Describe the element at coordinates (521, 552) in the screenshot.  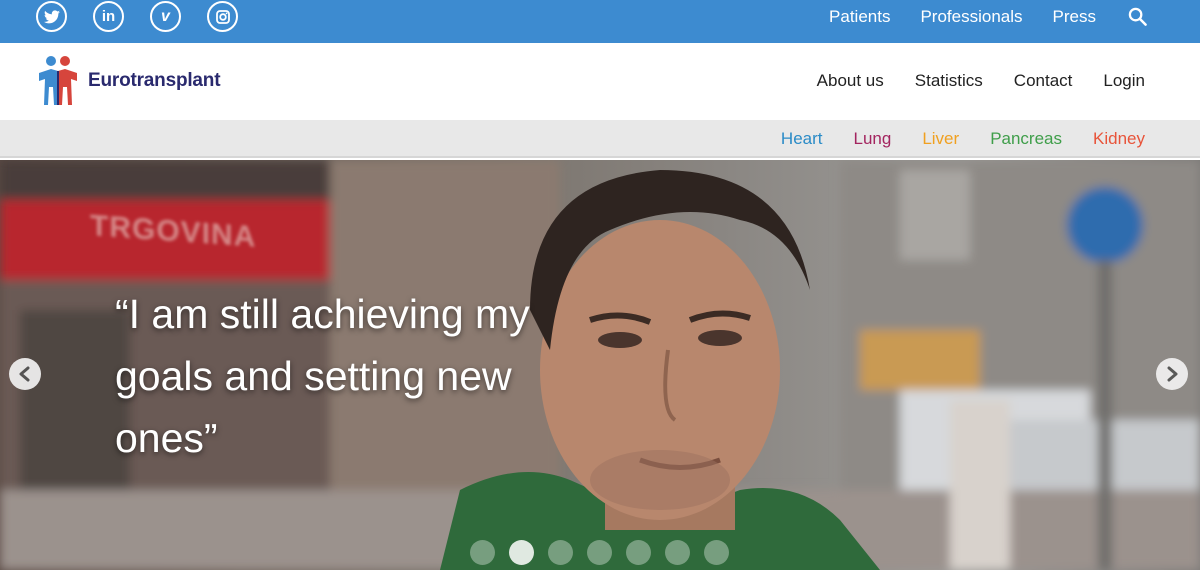
I see `carousel-dot-active` at that location.